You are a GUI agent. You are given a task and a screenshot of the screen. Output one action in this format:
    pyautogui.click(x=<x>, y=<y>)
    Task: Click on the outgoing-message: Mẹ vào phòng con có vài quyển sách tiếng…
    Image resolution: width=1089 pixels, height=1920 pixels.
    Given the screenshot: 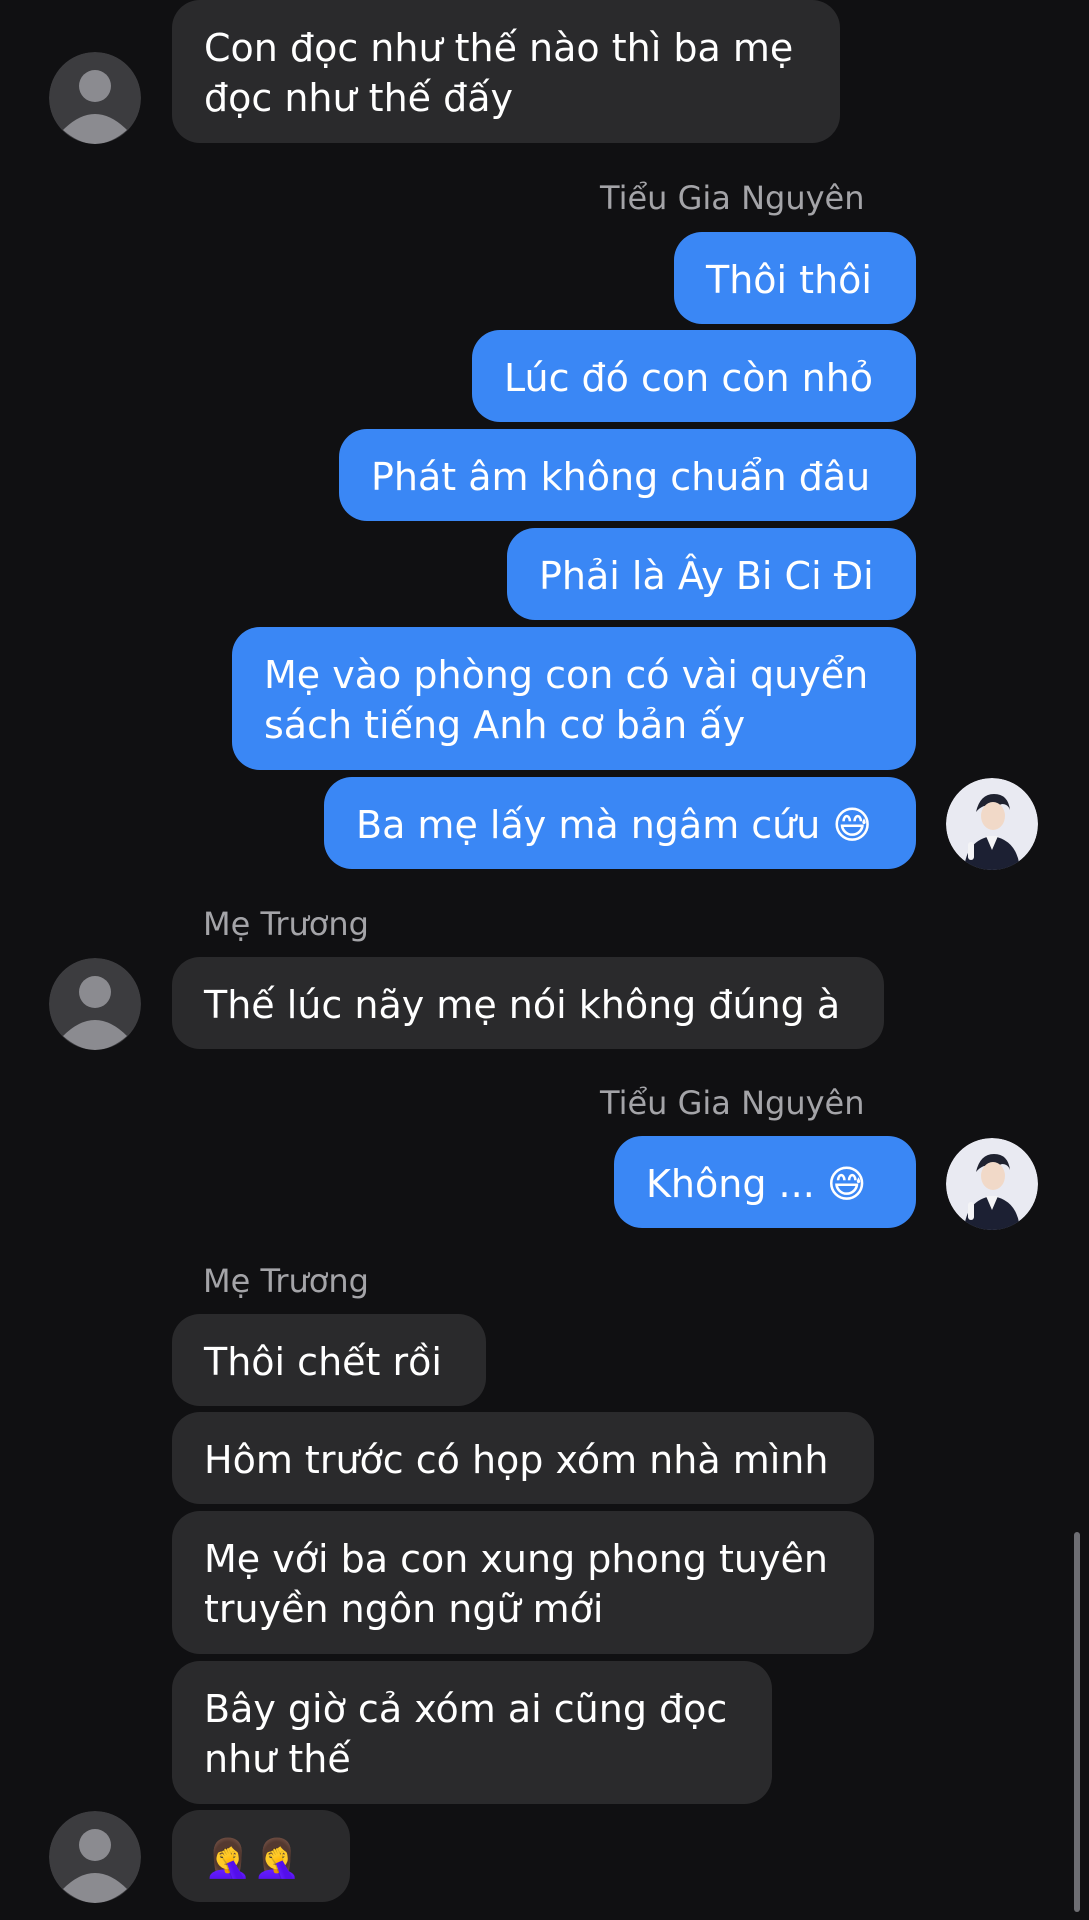 What is the action you would take?
    pyautogui.click(x=574, y=698)
    